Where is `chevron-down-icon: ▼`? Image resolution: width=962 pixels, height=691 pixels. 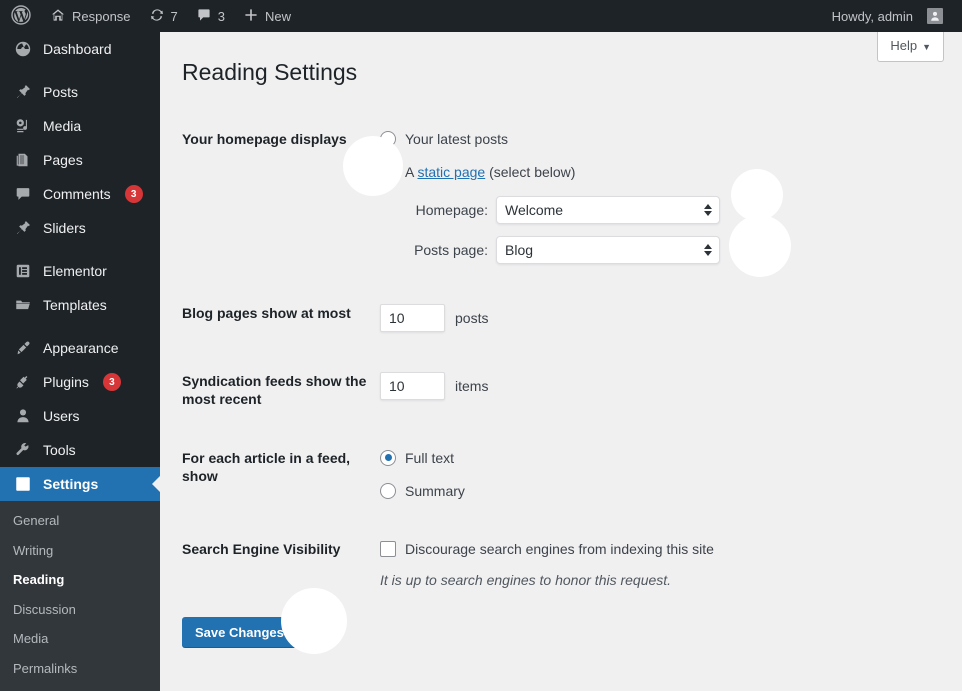 chevron-down-icon: ▼ is located at coordinates (926, 47).